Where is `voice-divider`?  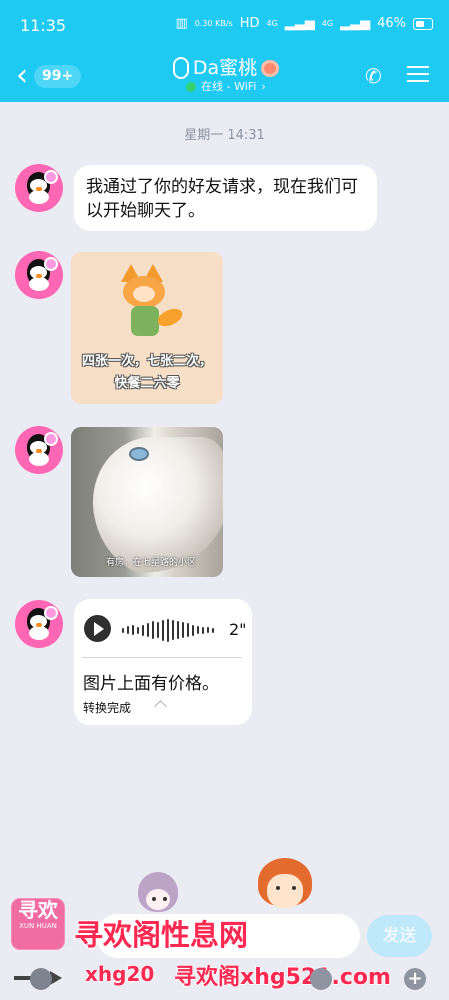 voice-divider is located at coordinates (162, 657).